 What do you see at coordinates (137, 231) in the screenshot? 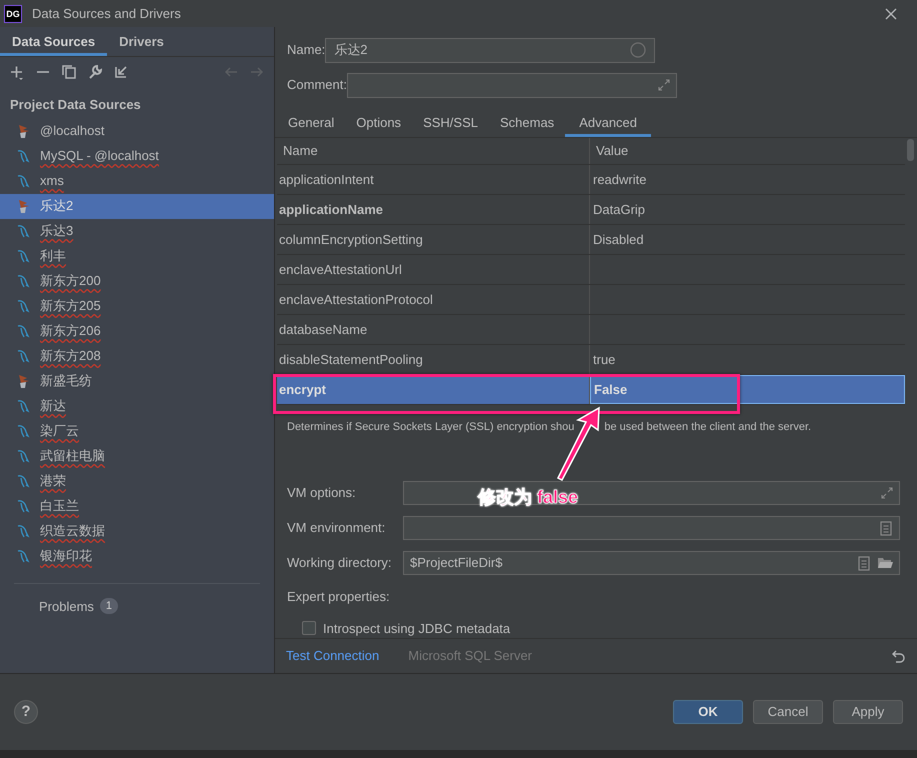
I see `data-source-item: 乐达3` at bounding box center [137, 231].